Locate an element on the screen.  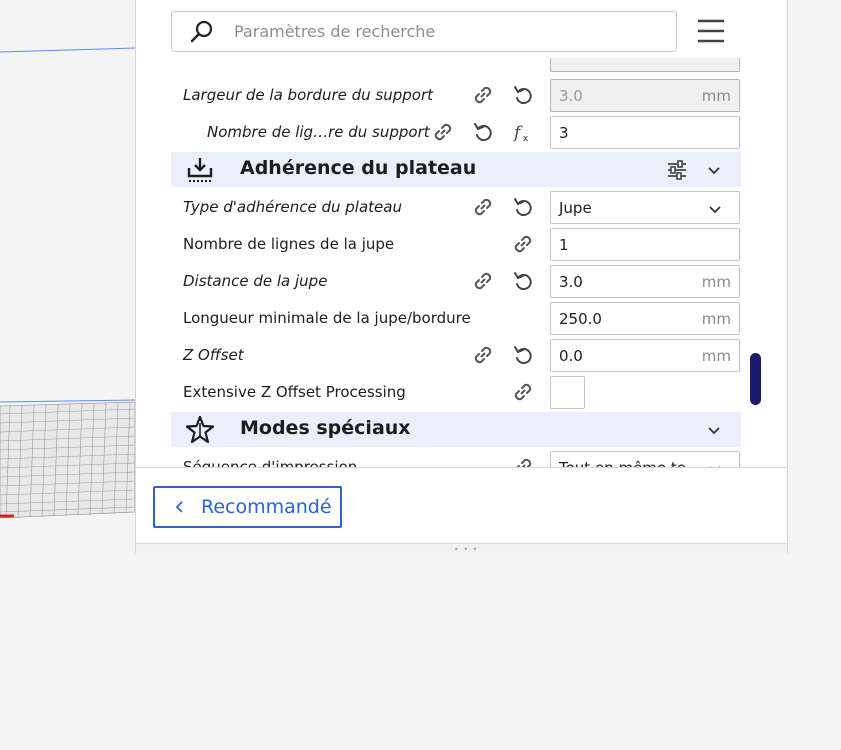
extensive-z-offset-checkbox is located at coordinates (567, 392).